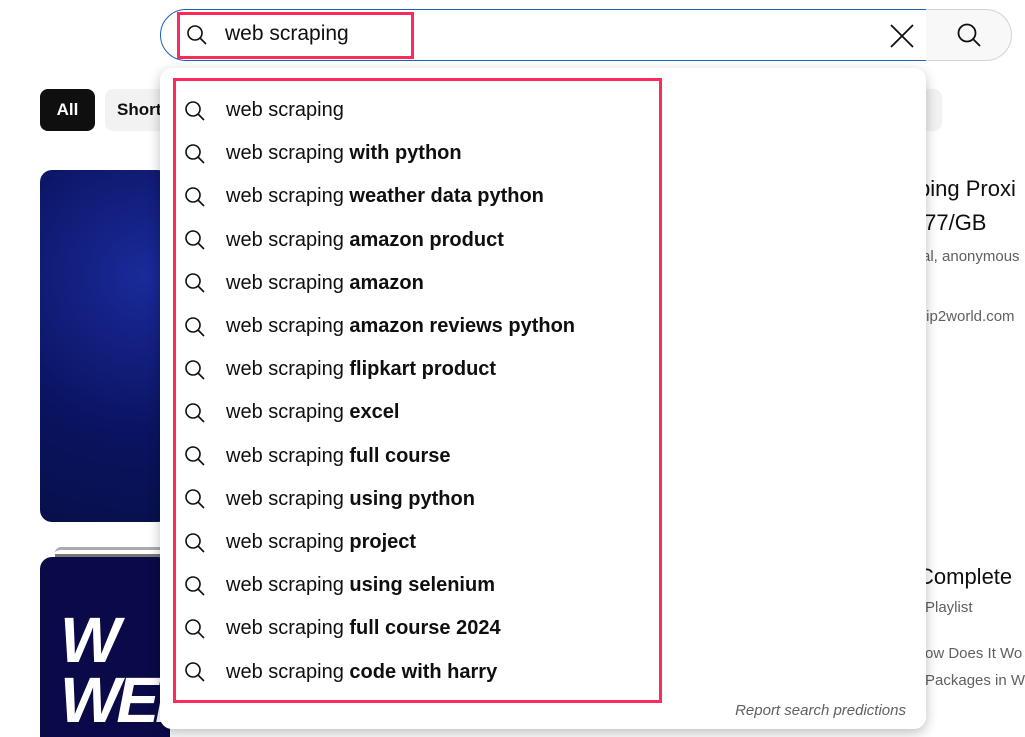  What do you see at coordinates (973, 653) in the screenshot?
I see `playlist-item-1: ow Does It Wo` at bounding box center [973, 653].